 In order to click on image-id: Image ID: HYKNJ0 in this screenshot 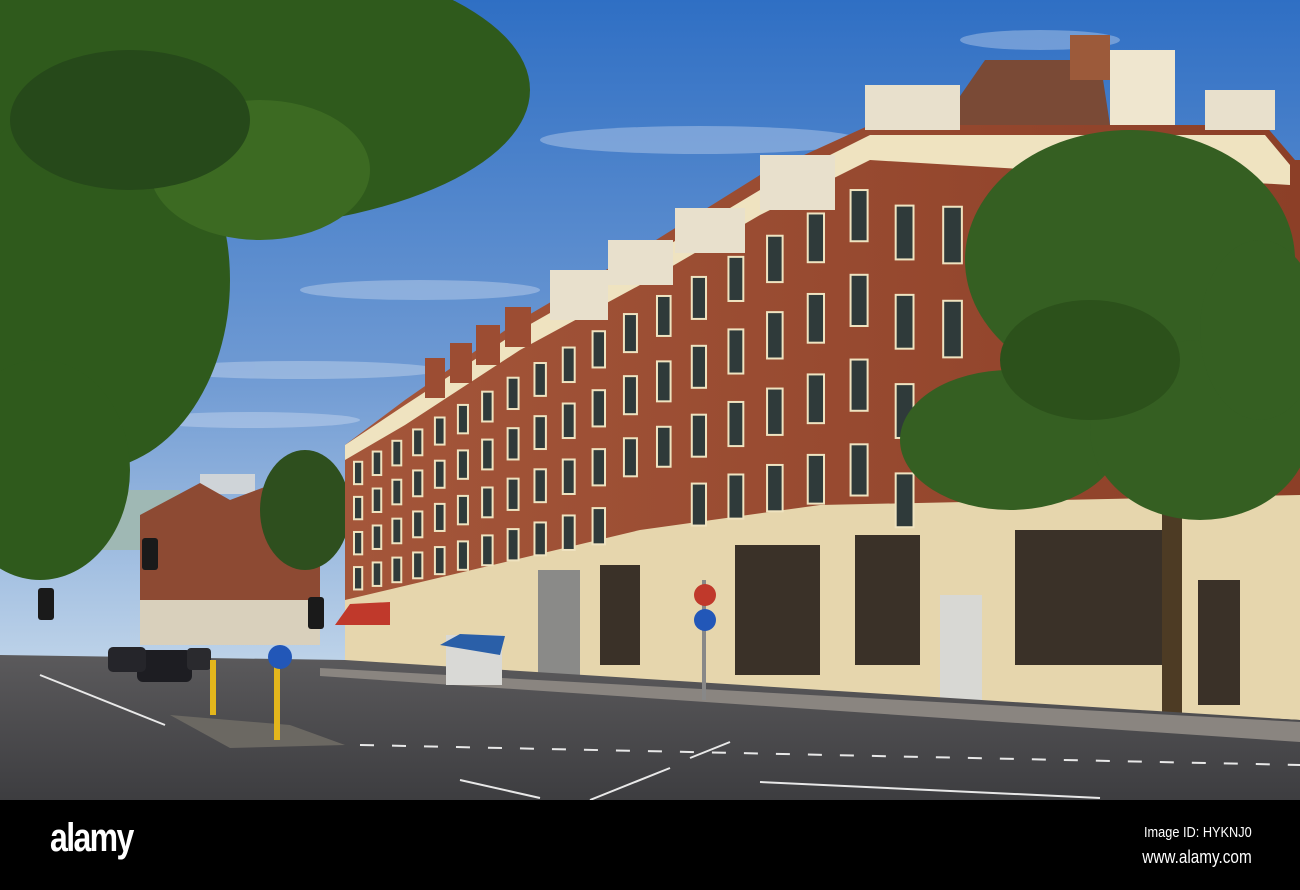, I will do `click(1198, 832)`.